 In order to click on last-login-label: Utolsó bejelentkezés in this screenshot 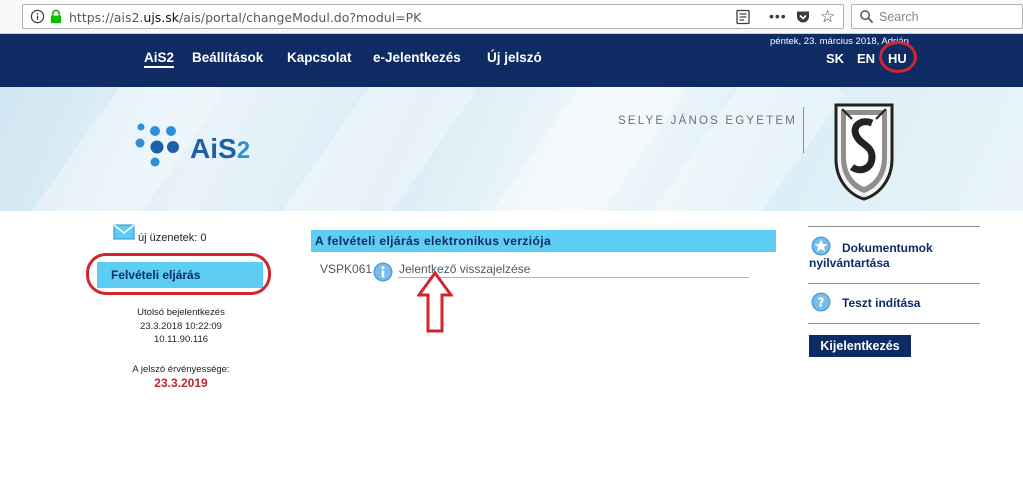, I will do `click(181, 312)`.